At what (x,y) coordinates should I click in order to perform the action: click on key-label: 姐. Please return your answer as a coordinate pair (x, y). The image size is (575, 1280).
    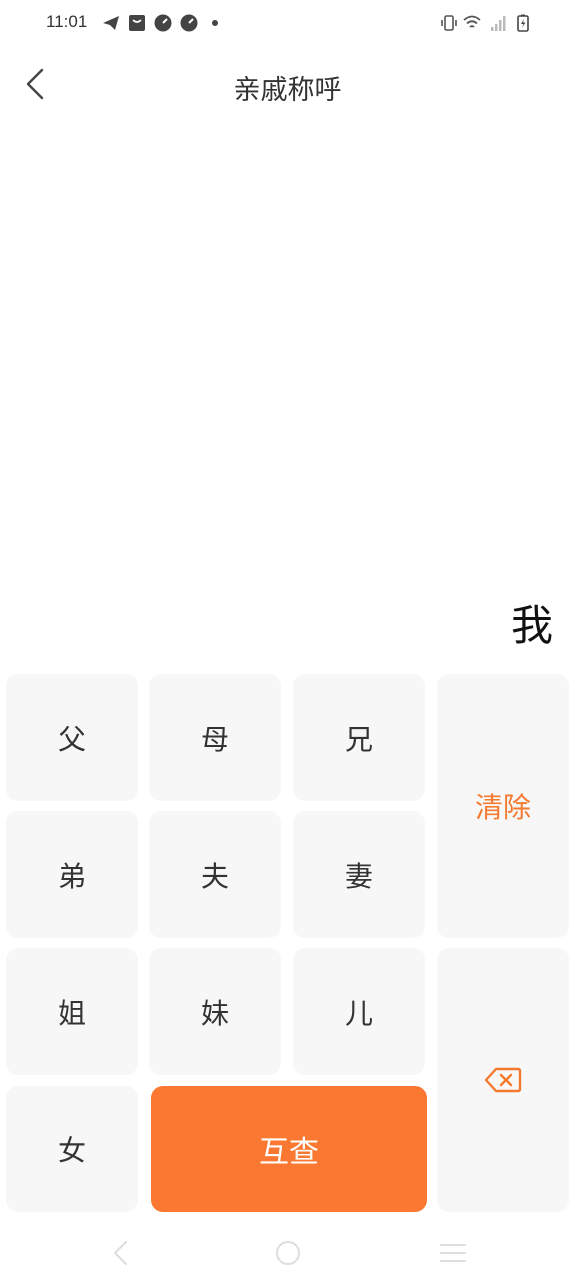
    Looking at the image, I should click on (71, 1013).